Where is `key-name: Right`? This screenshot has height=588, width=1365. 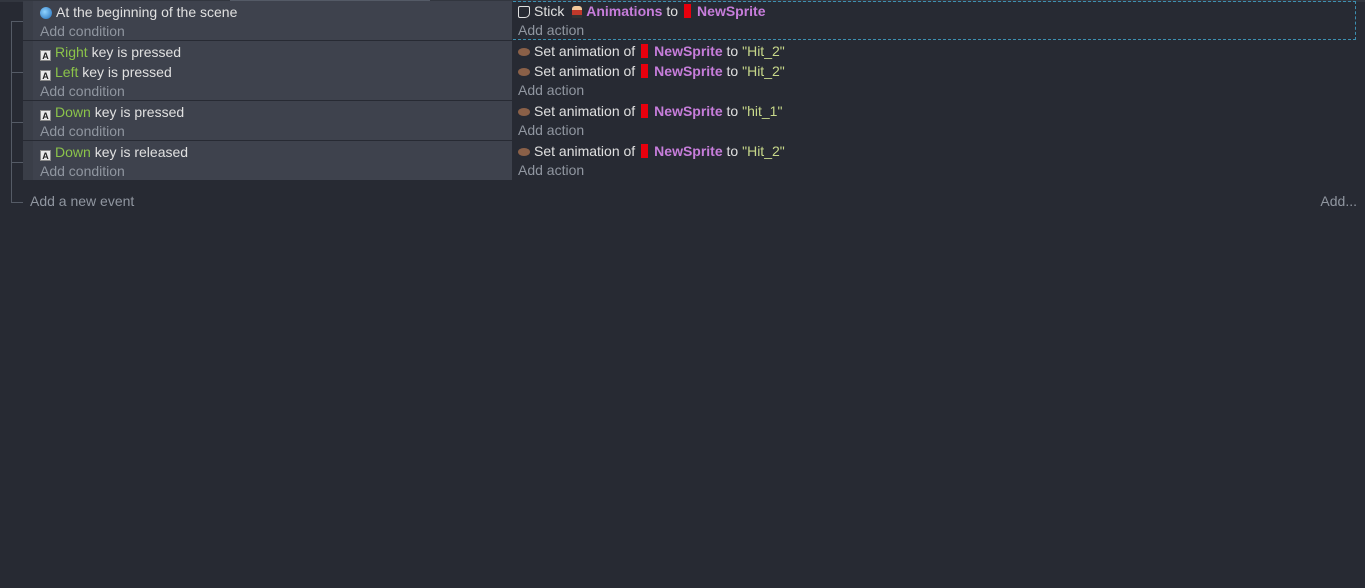
key-name: Right is located at coordinates (71, 52).